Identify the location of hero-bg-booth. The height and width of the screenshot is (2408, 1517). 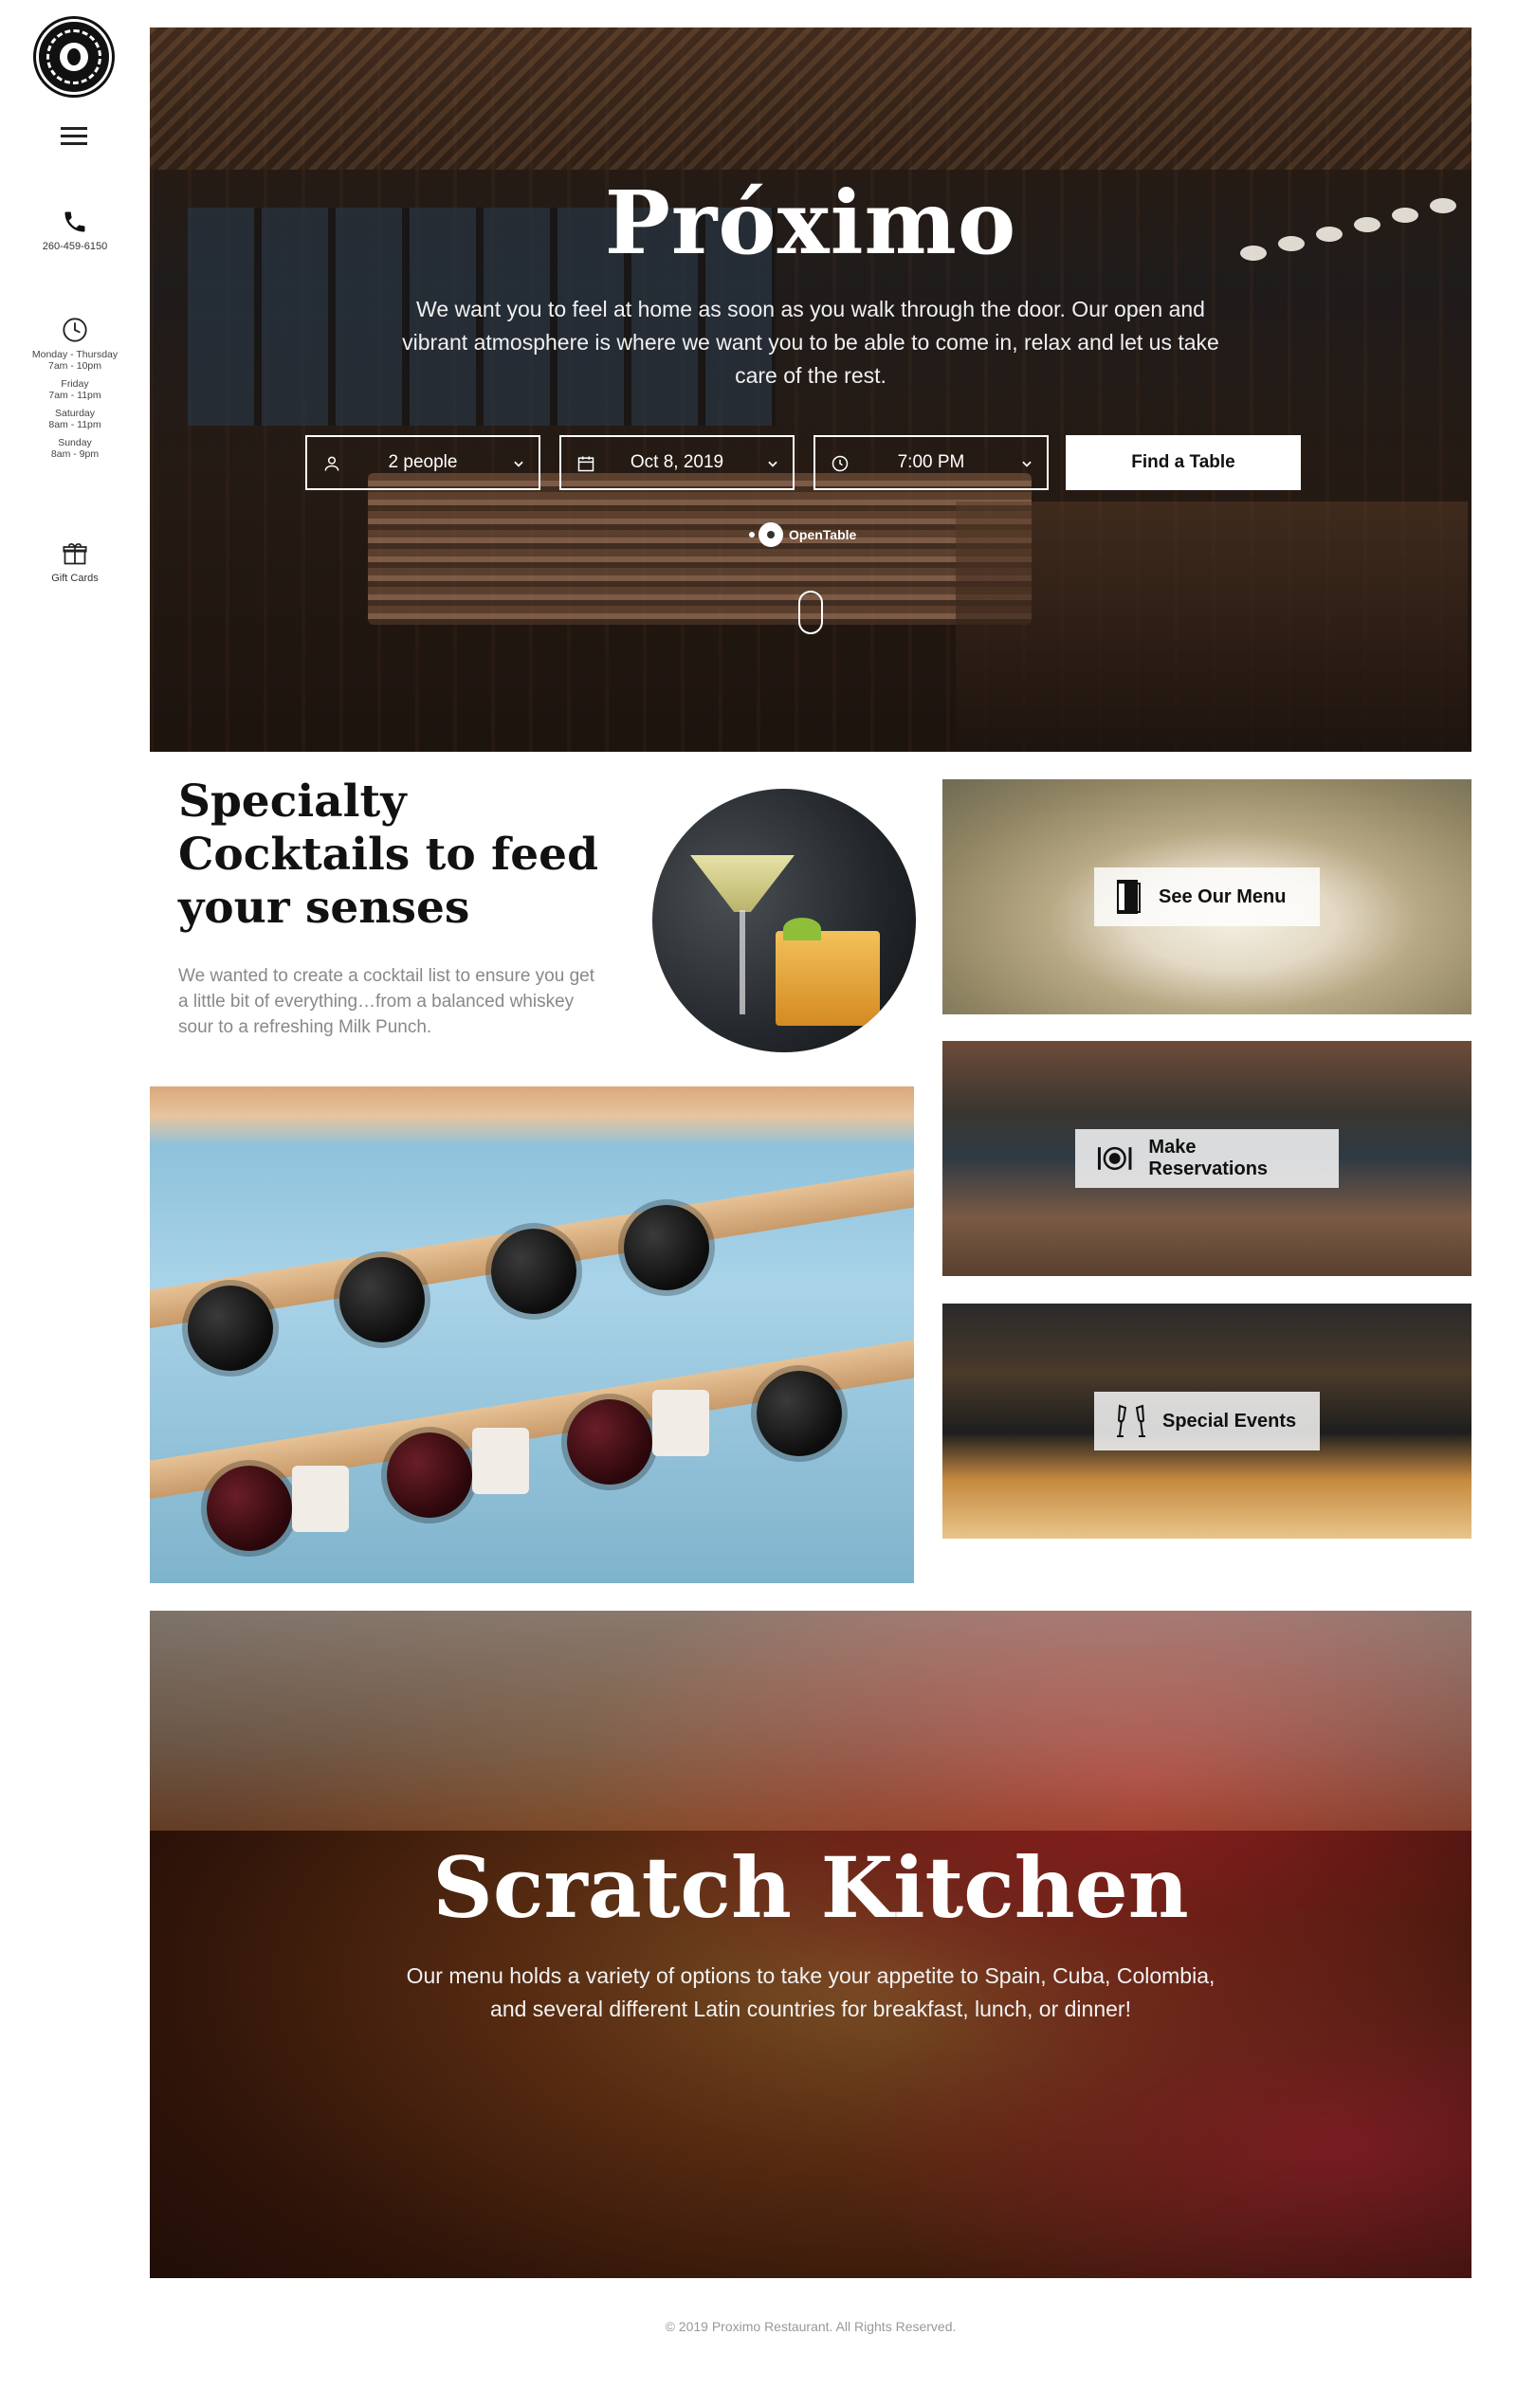
(700, 549).